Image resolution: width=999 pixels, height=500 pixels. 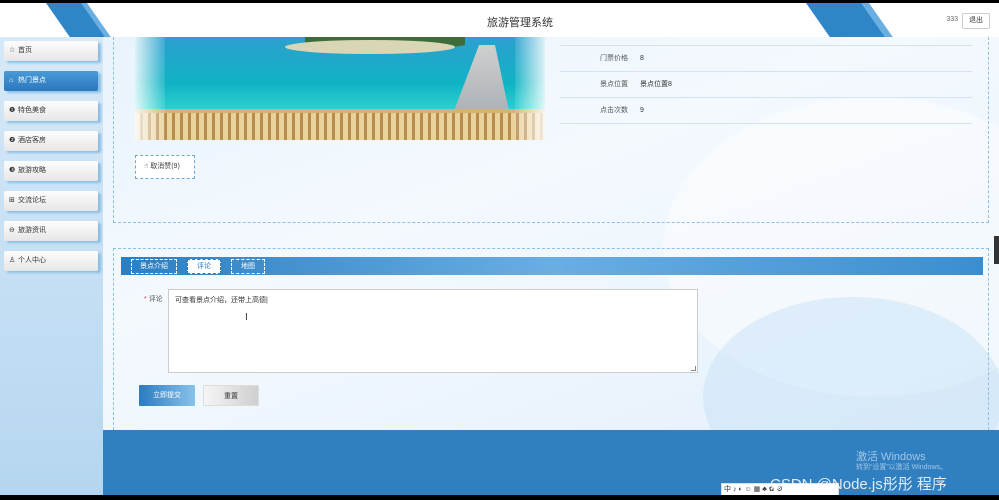 I want to click on info-row-location: 景点位置 景点位置8, so click(x=766, y=85).